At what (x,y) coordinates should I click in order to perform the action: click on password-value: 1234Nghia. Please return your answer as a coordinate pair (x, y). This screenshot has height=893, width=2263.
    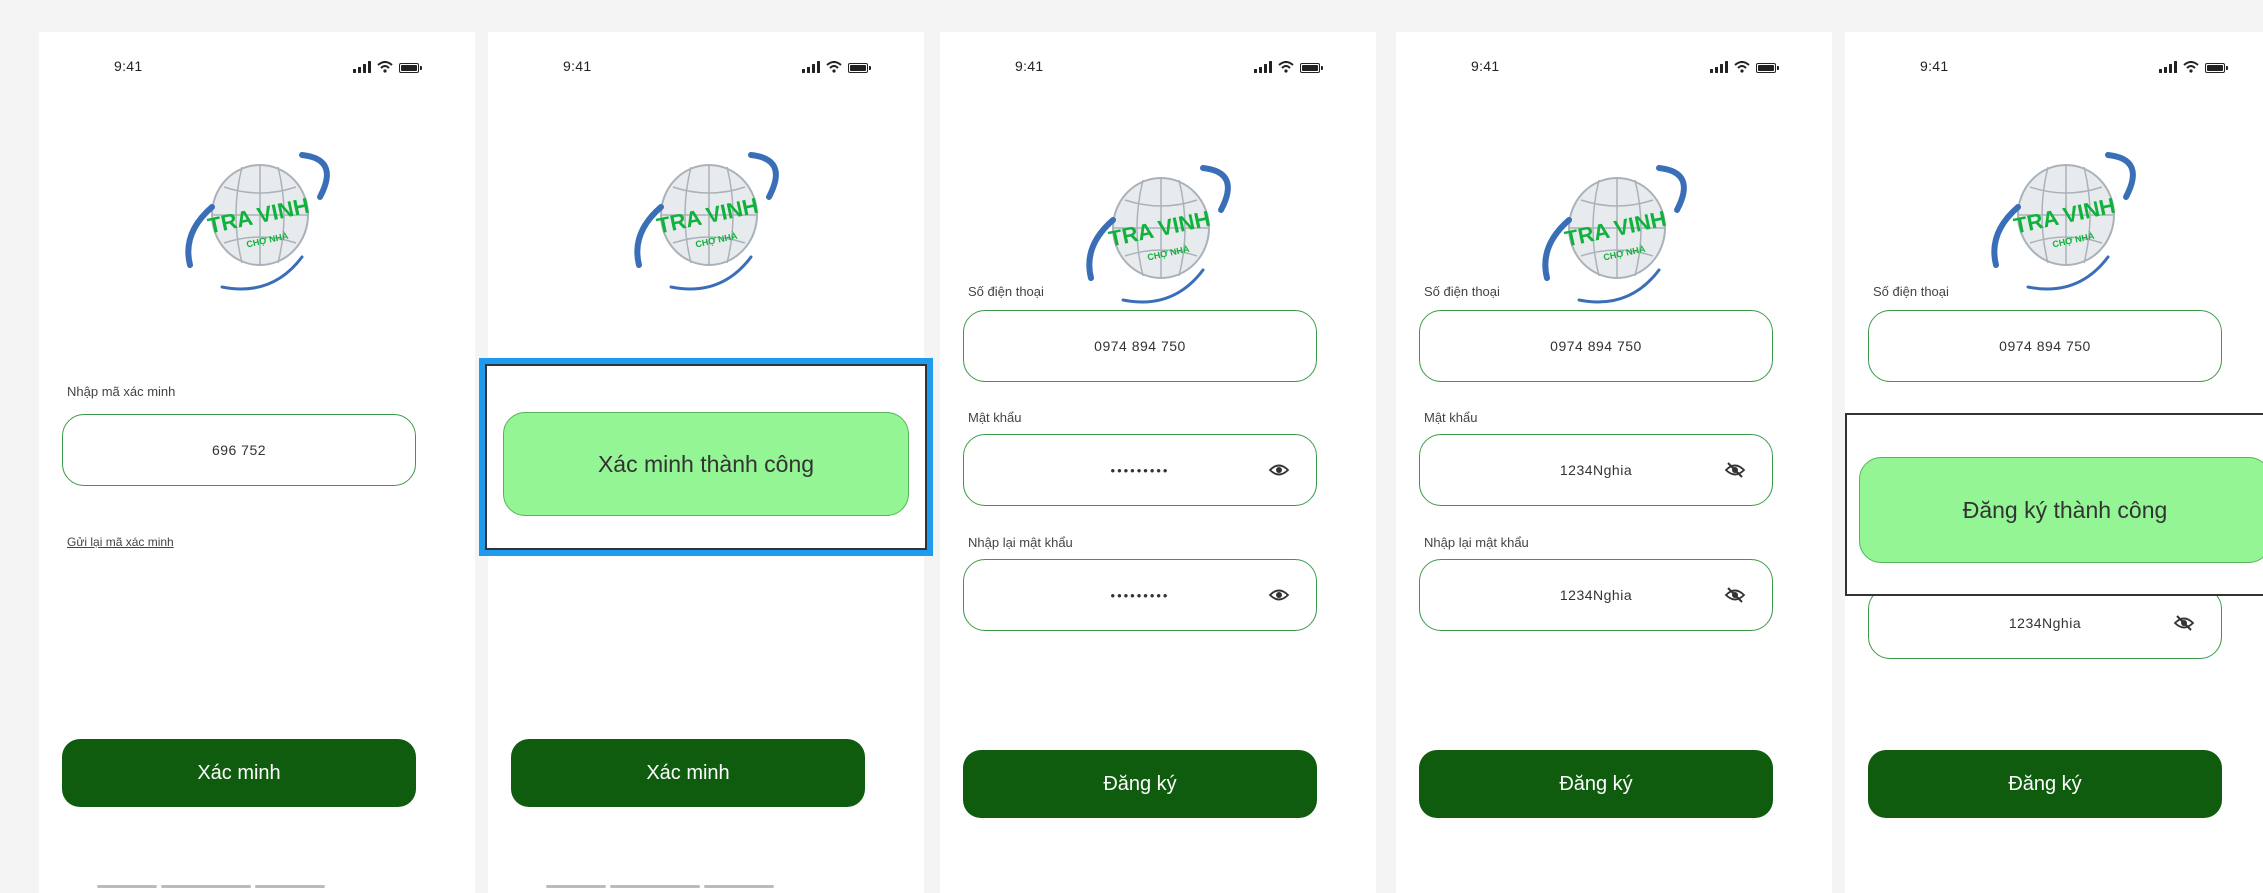
    Looking at the image, I should click on (1596, 470).